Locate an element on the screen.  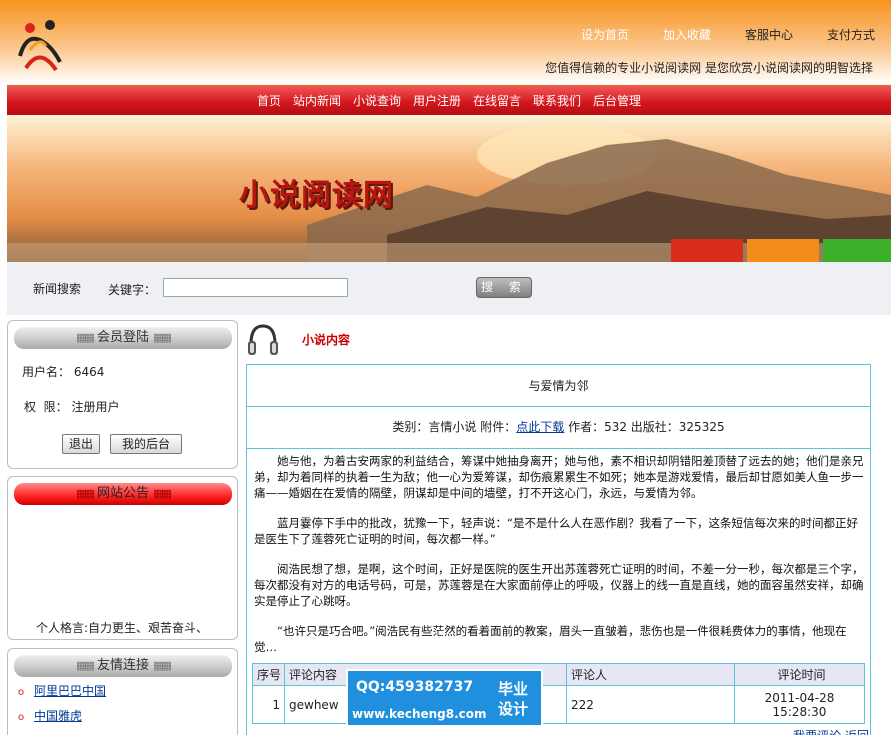
nav-guestbook: 在线留言 is located at coordinates (497, 100).